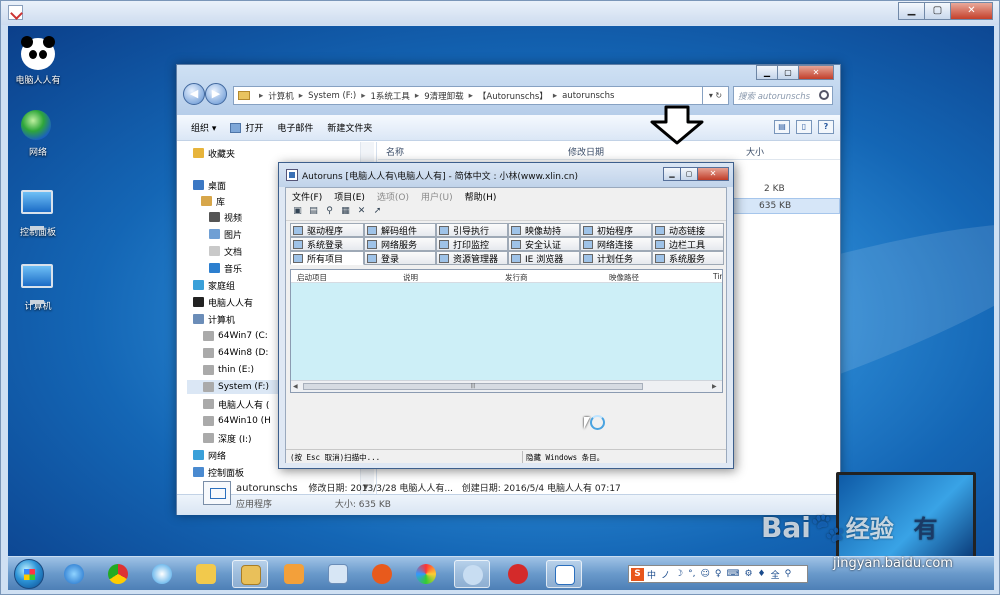  Describe the element at coordinates (216, 94) in the screenshot. I see `forward-button: ▶` at that location.